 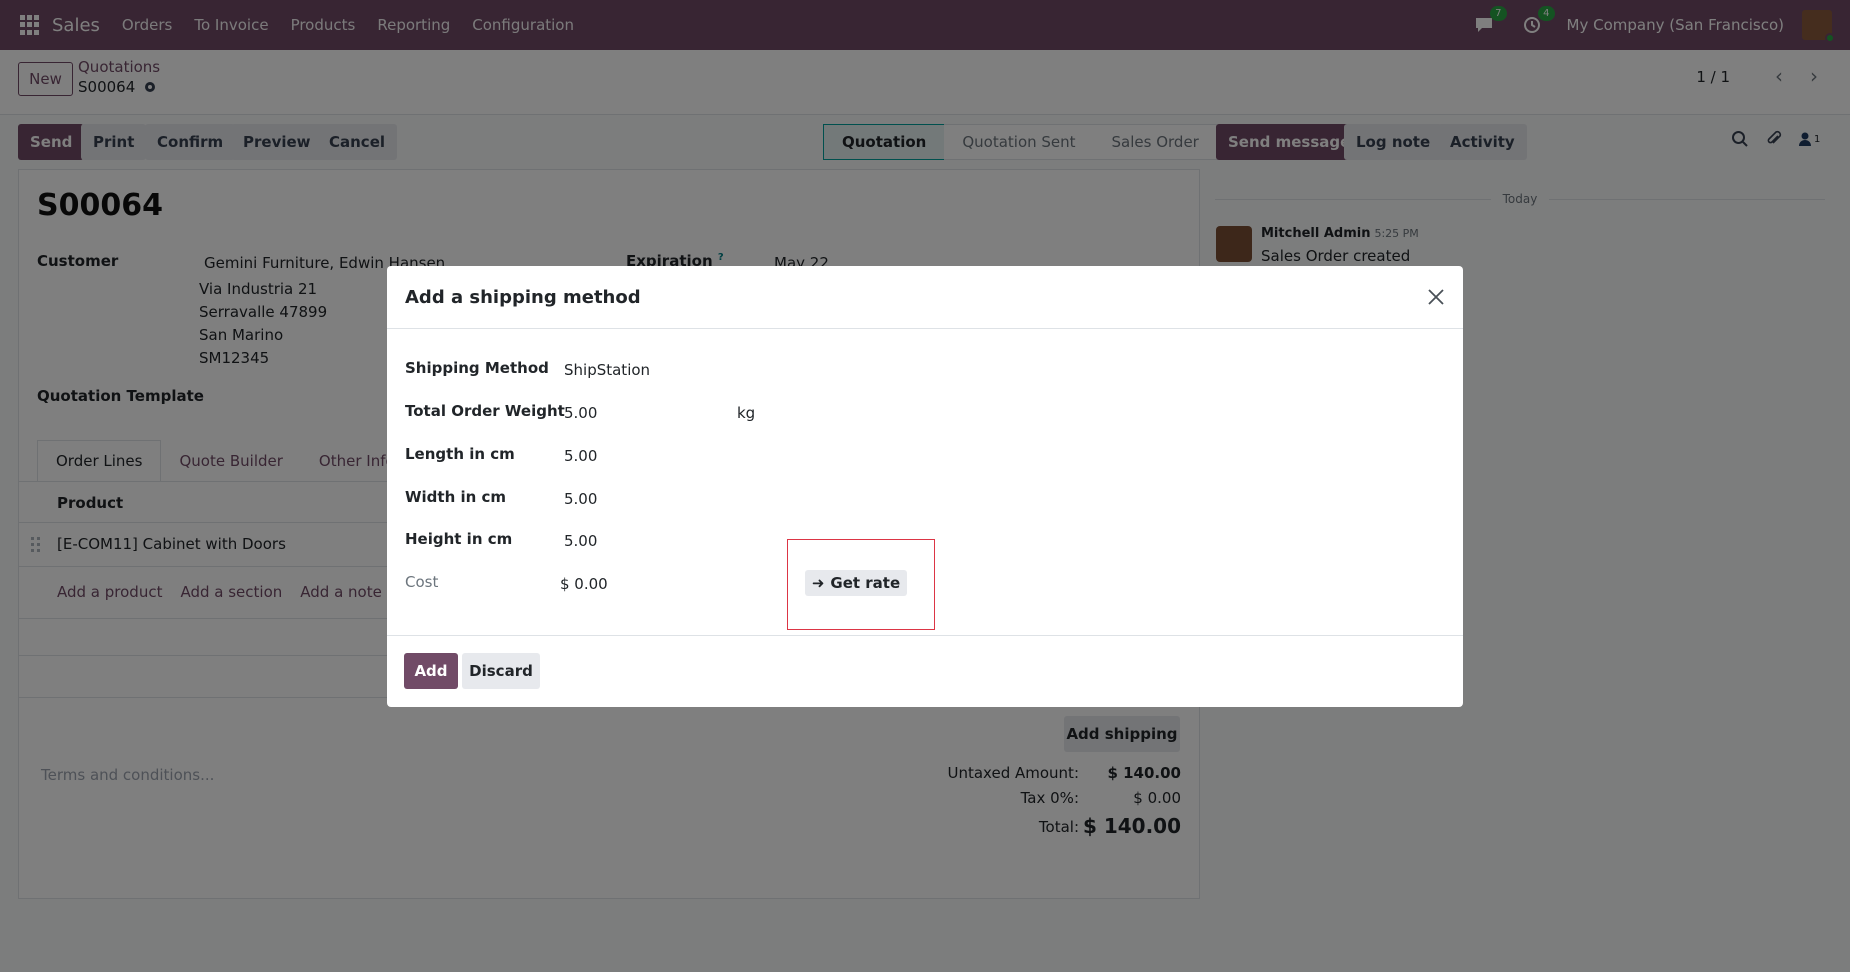 What do you see at coordinates (501, 671) in the screenshot?
I see `discard-button: Discard` at bounding box center [501, 671].